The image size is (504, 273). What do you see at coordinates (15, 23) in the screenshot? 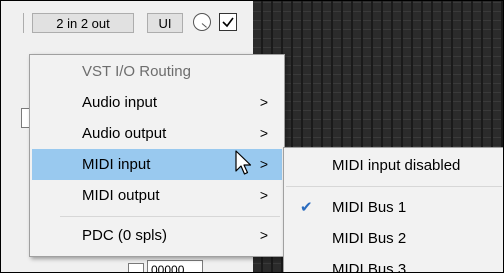
I see `toolbar-edge` at bounding box center [15, 23].